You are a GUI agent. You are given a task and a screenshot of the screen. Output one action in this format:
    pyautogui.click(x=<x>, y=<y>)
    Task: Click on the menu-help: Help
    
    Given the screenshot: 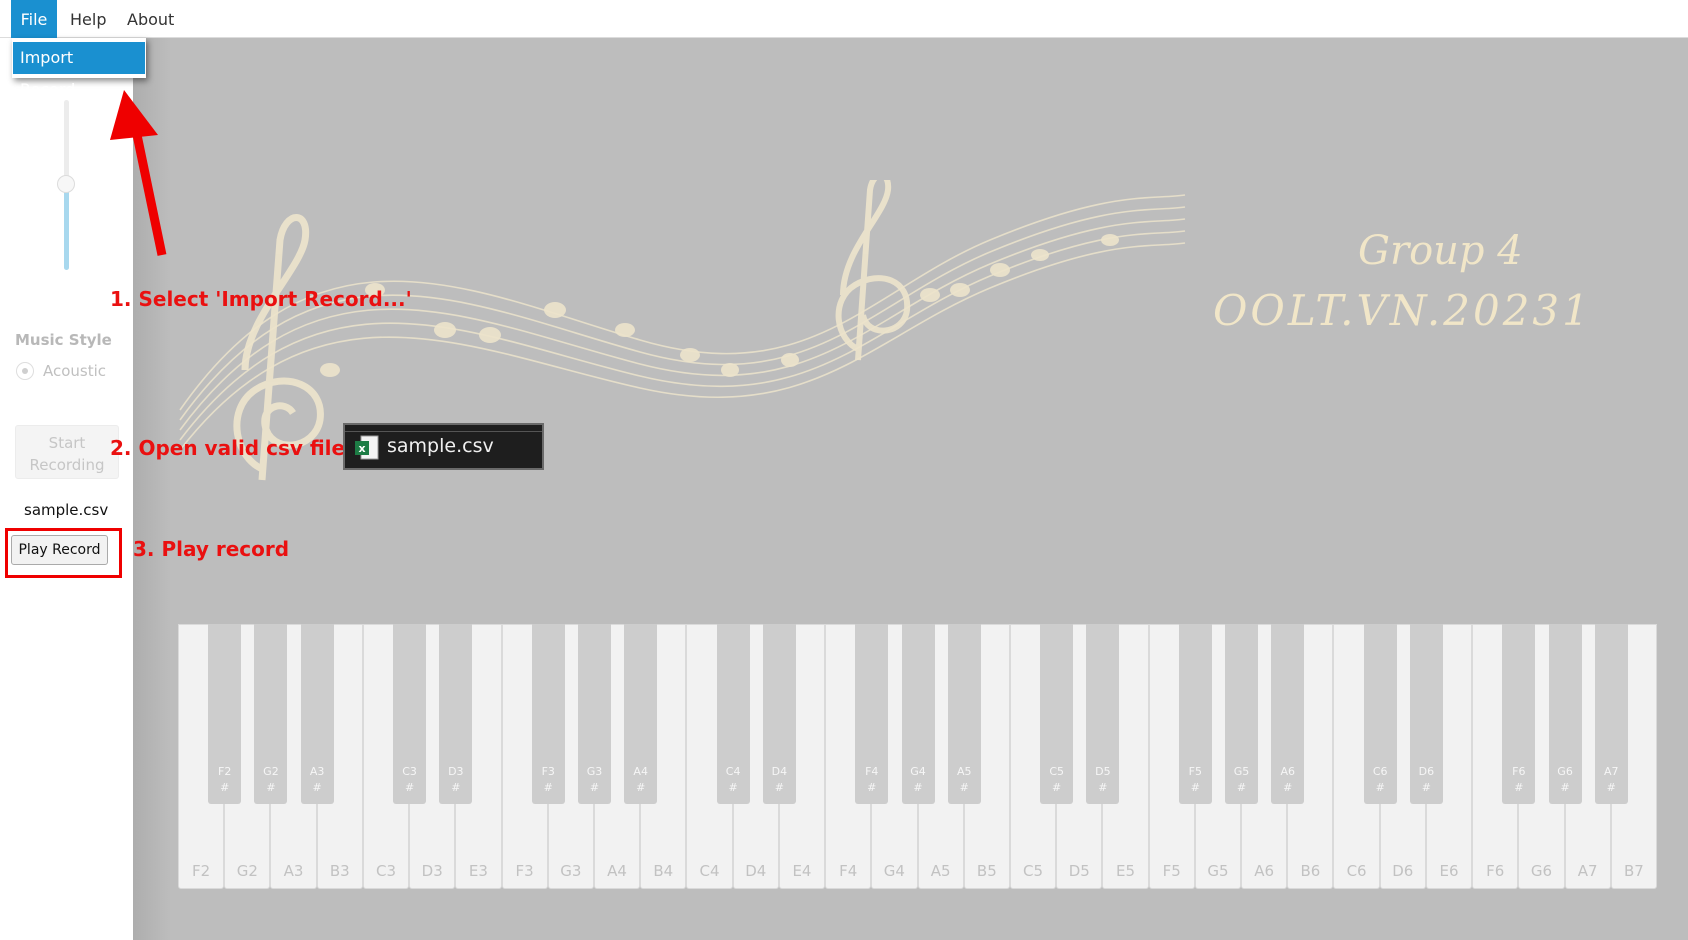 What is the action you would take?
    pyautogui.click(x=88, y=19)
    